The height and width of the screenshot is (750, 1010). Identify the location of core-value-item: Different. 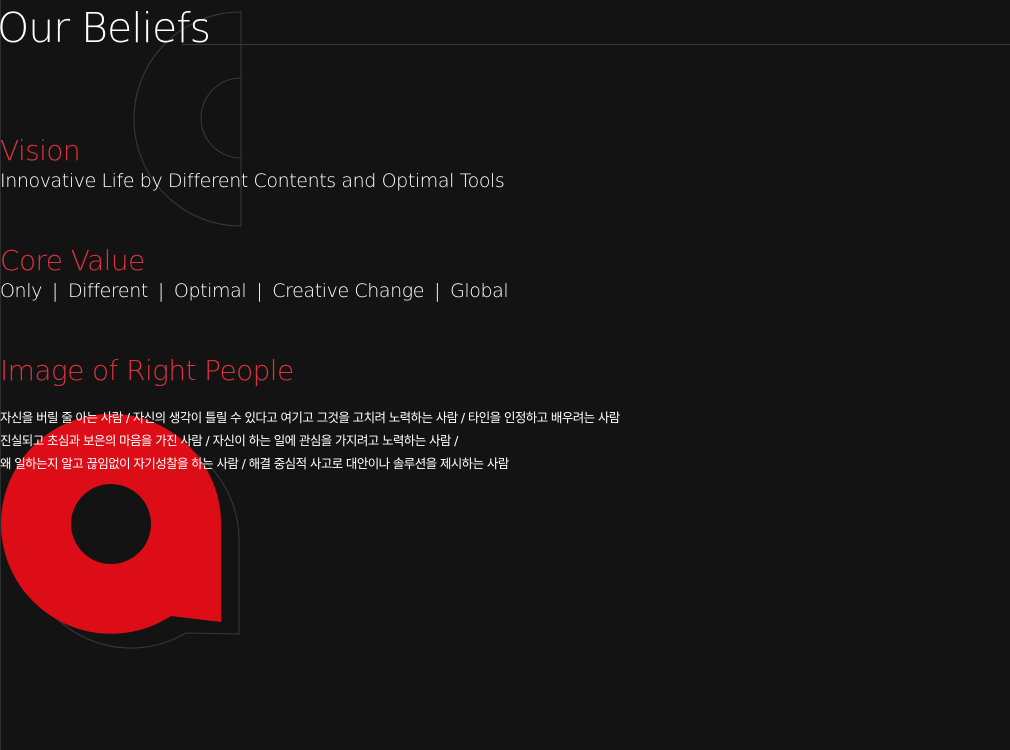
(107, 291).